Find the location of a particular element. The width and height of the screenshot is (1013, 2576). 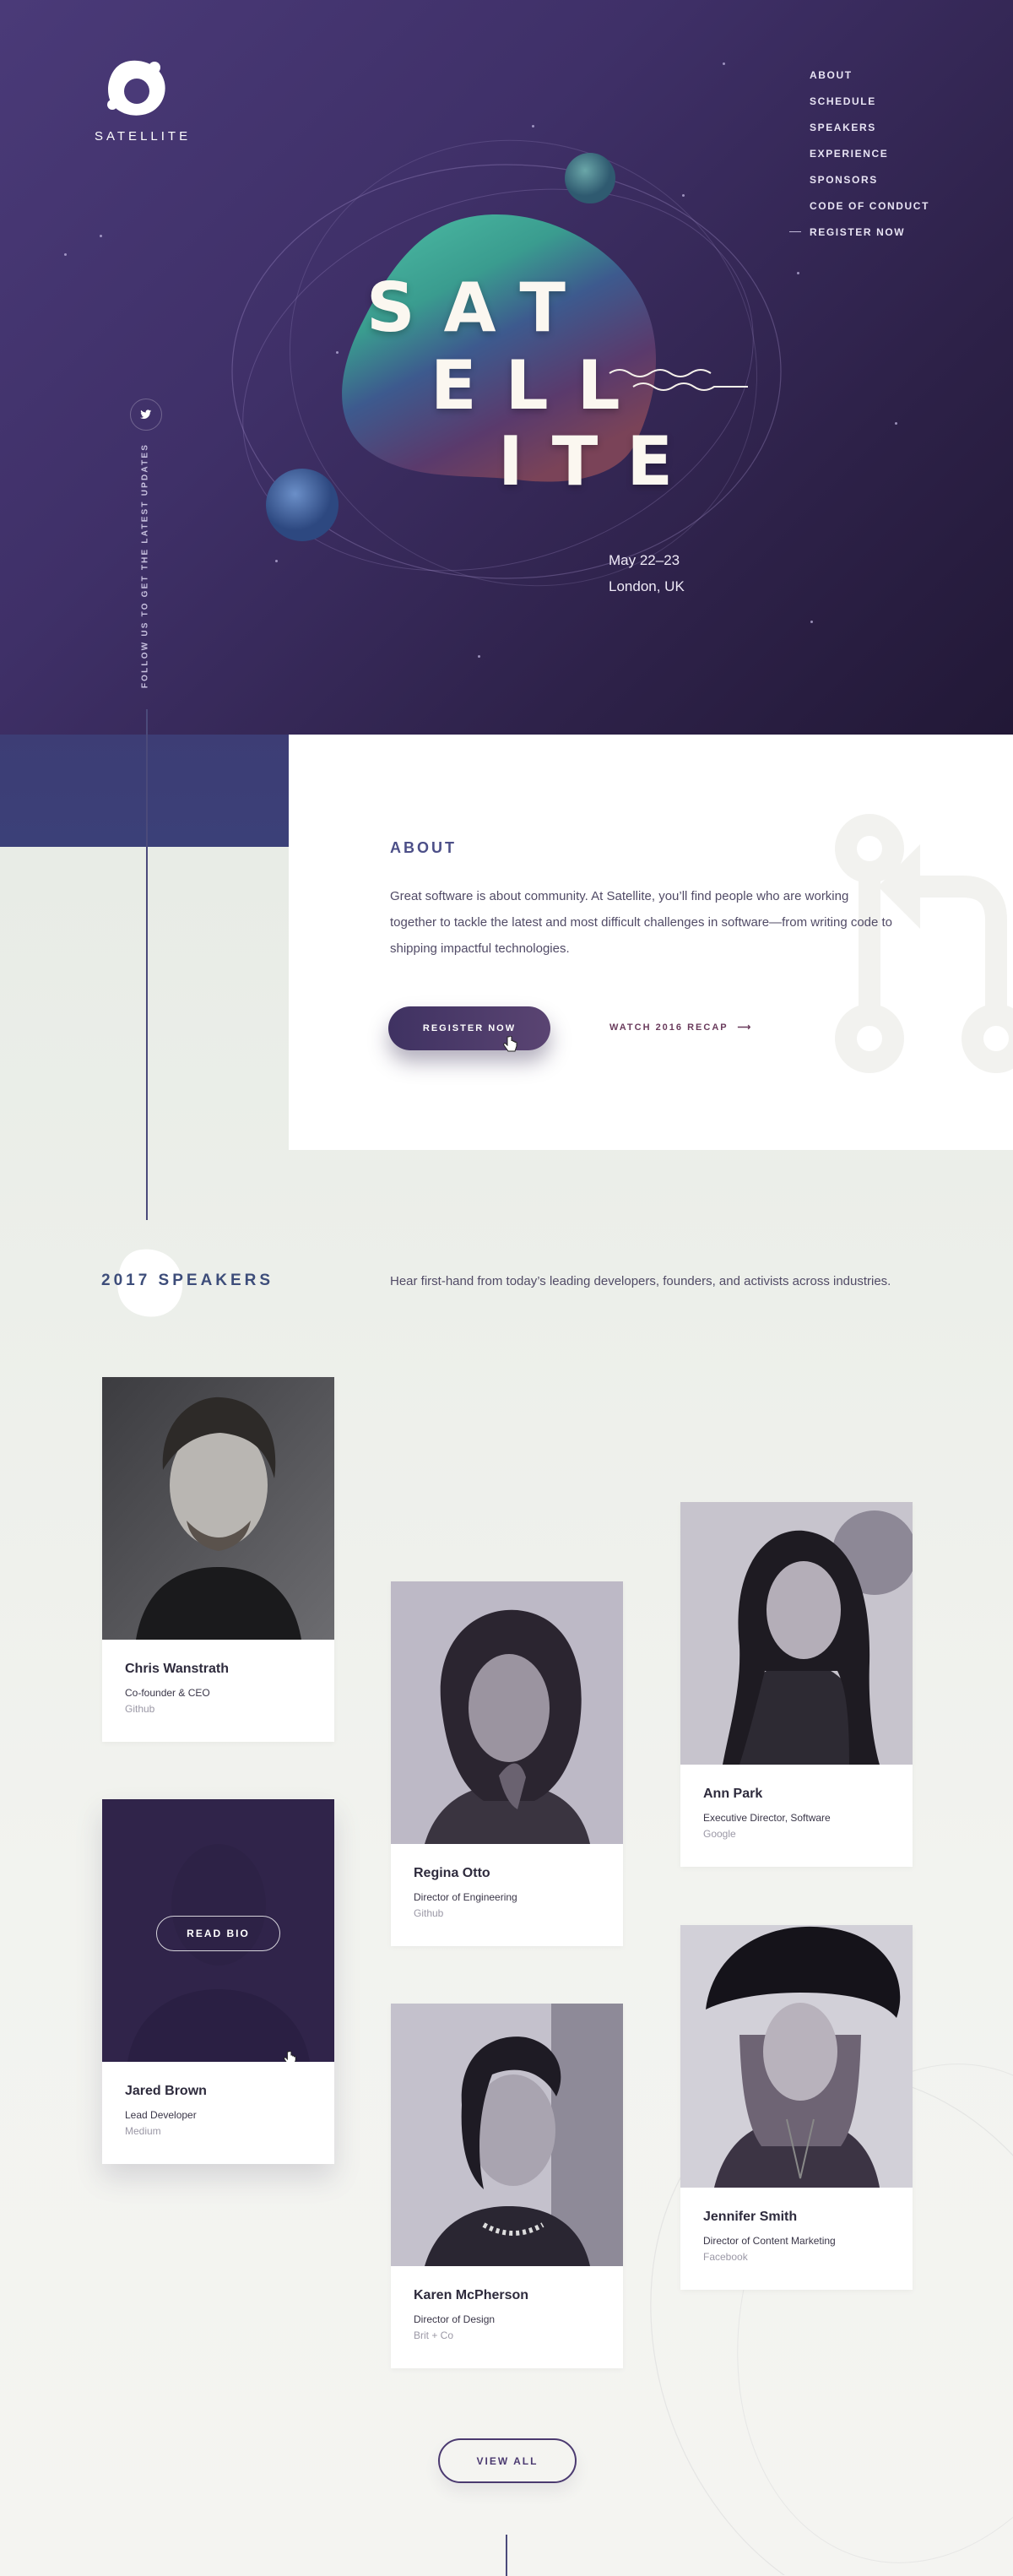

twitter-button is located at coordinates (146, 415).